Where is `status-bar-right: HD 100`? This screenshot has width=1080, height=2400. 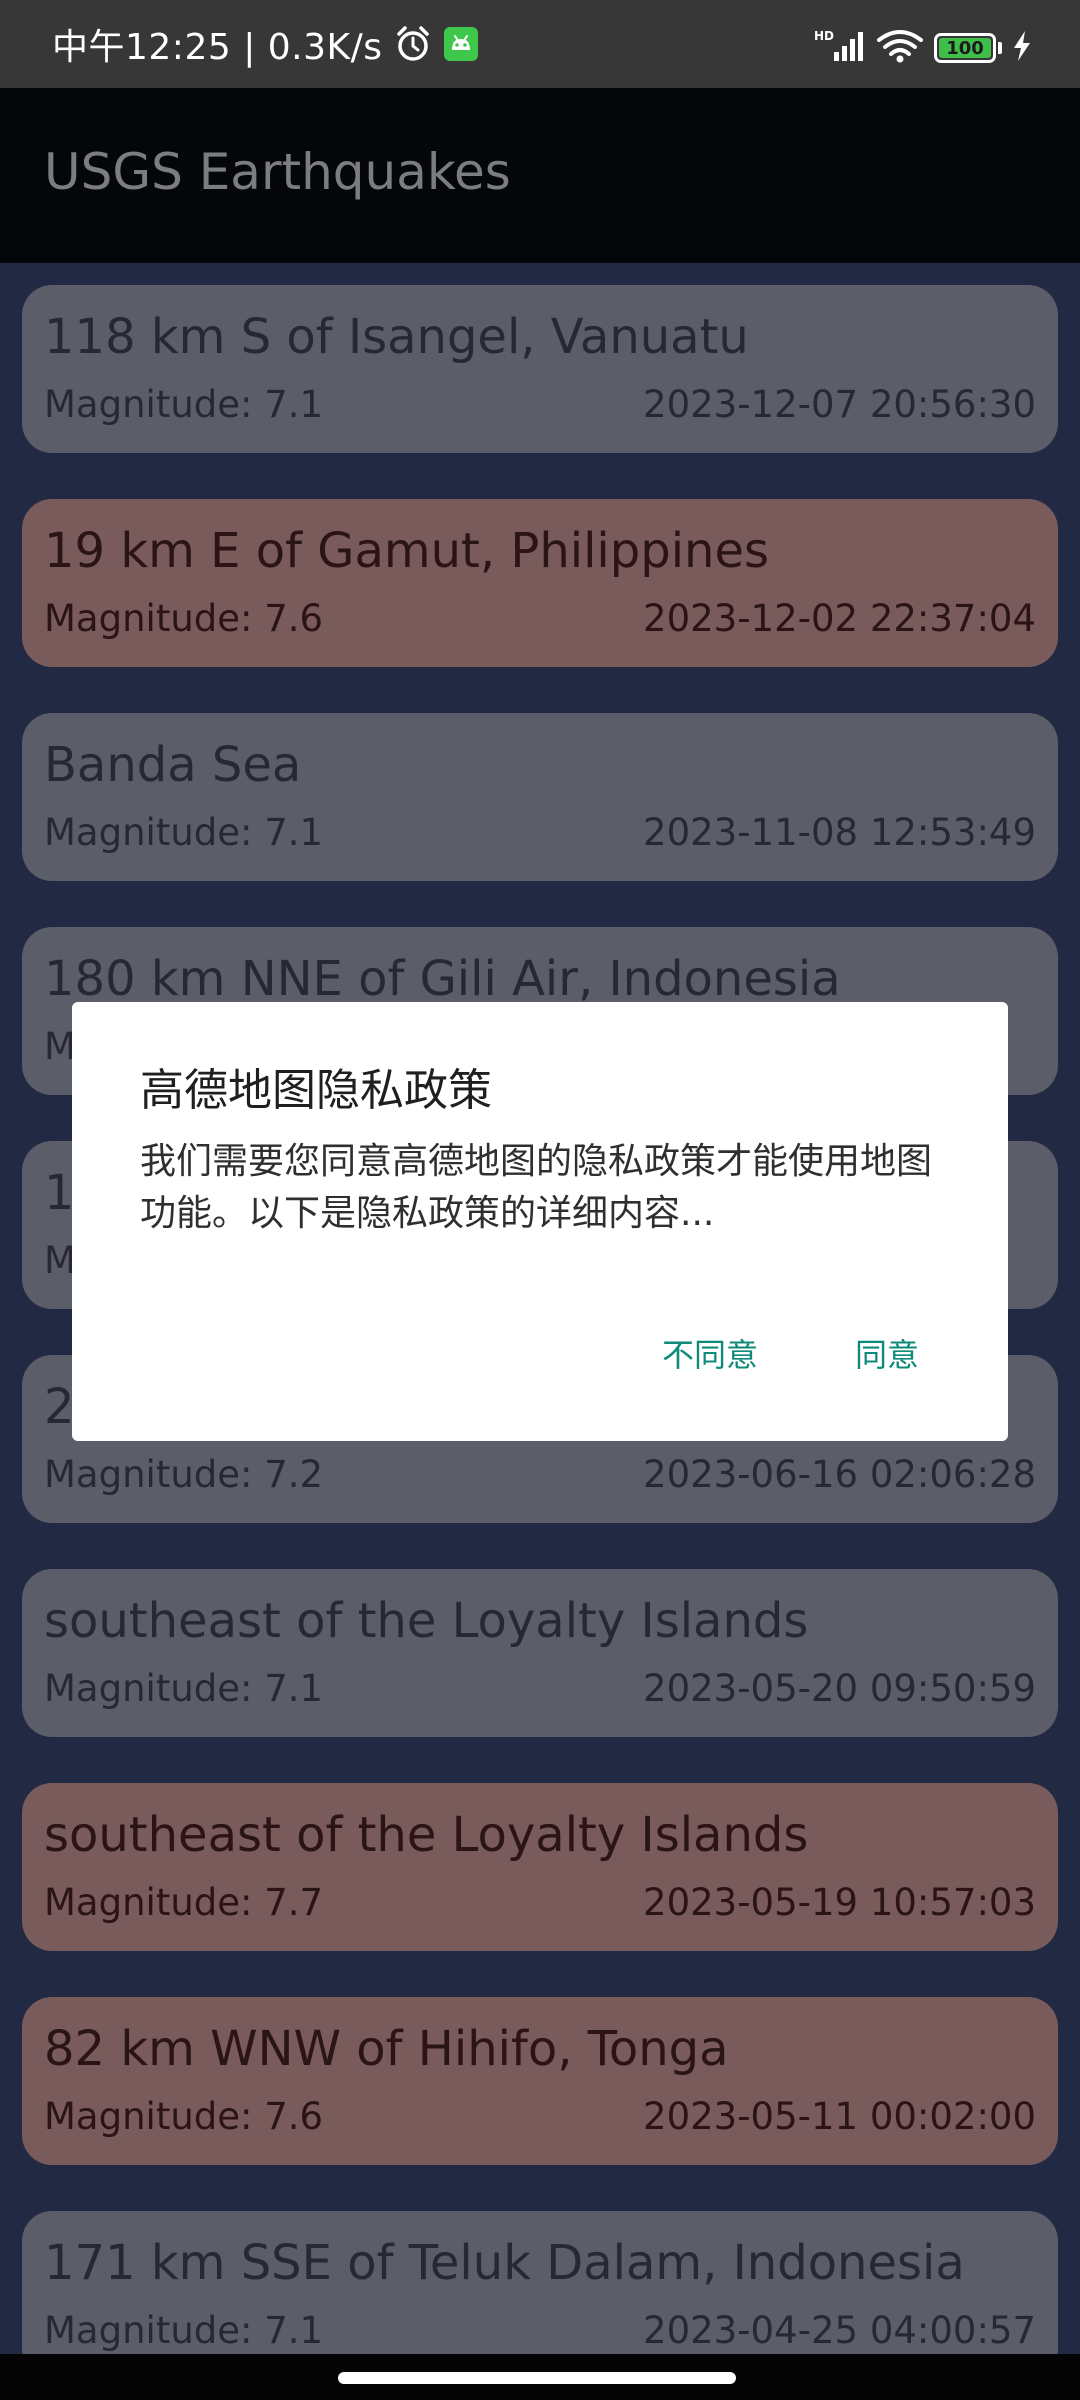 status-bar-right: HD 100 is located at coordinates (918, 48).